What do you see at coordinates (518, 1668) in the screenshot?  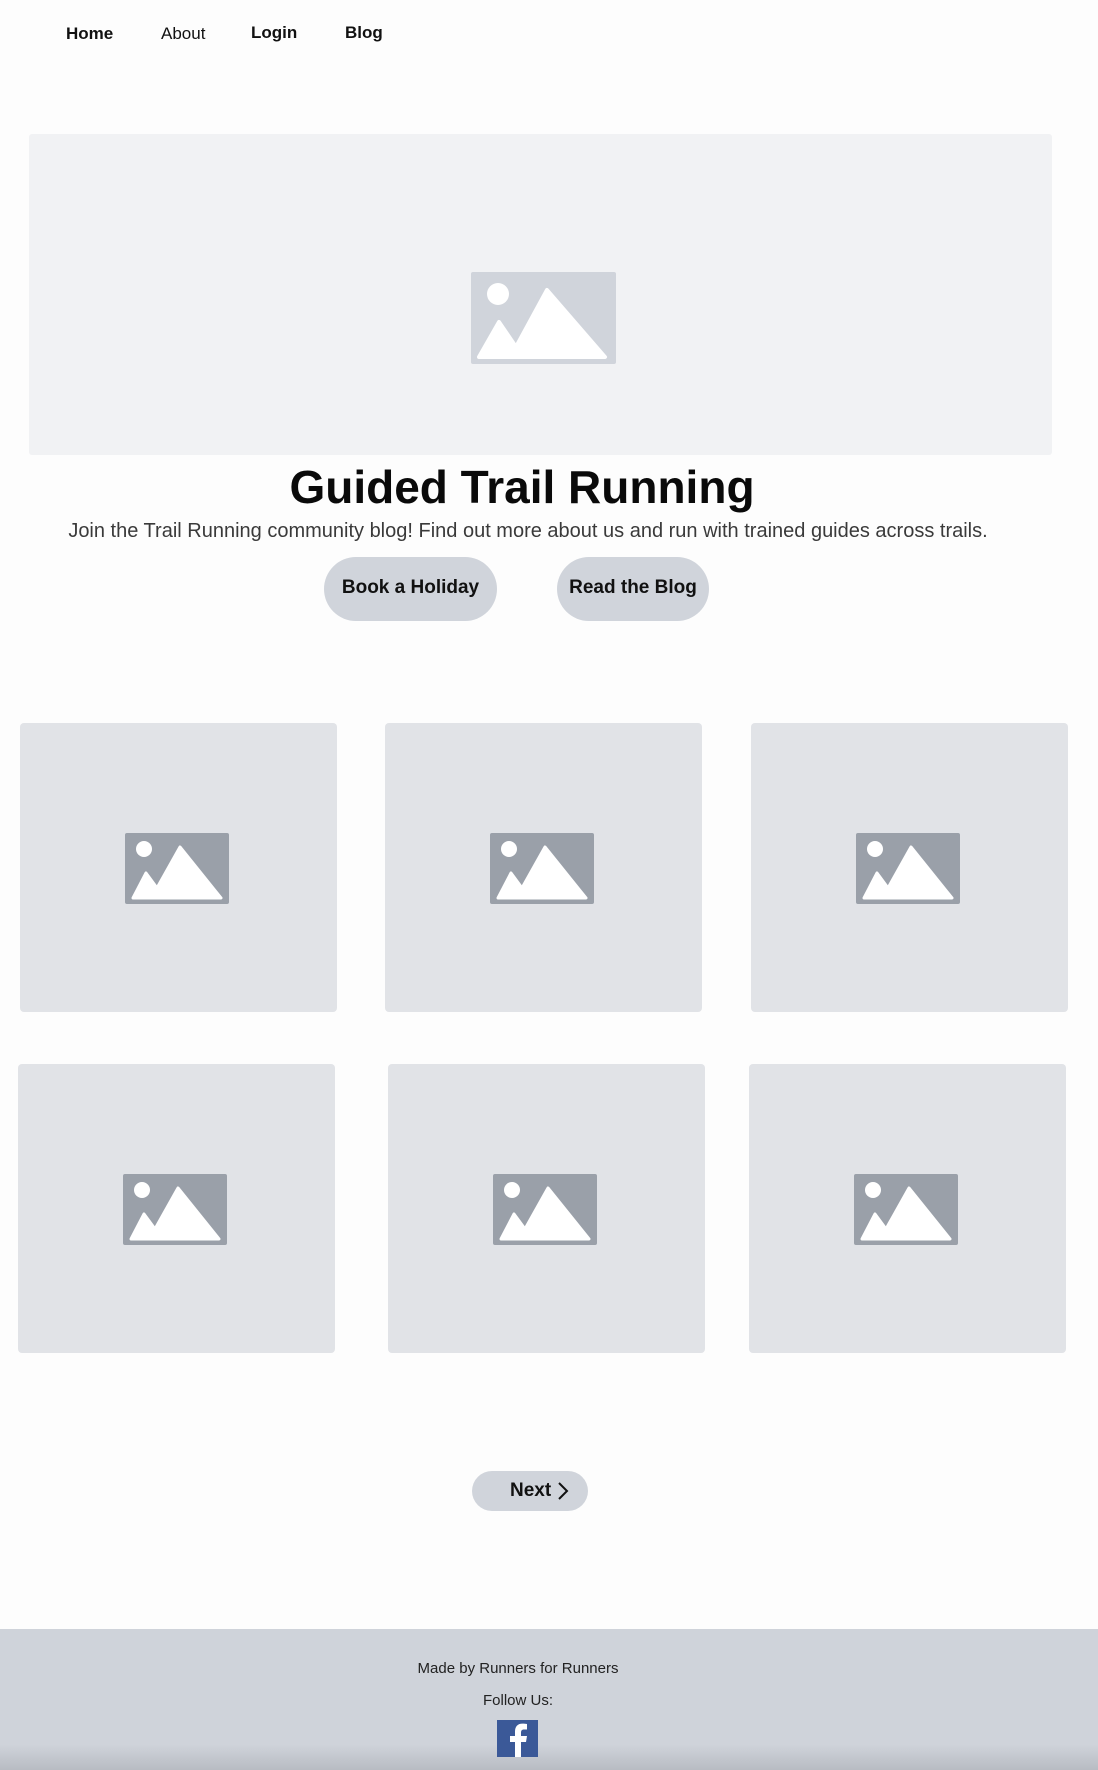 I see `footer-credit: Made by Runners for Runners` at bounding box center [518, 1668].